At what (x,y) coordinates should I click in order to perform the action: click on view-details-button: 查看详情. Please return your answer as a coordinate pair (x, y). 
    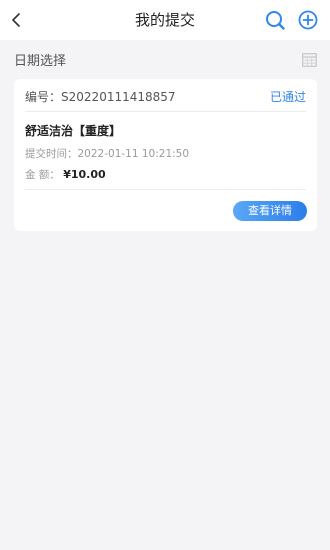
    Looking at the image, I should click on (270, 211).